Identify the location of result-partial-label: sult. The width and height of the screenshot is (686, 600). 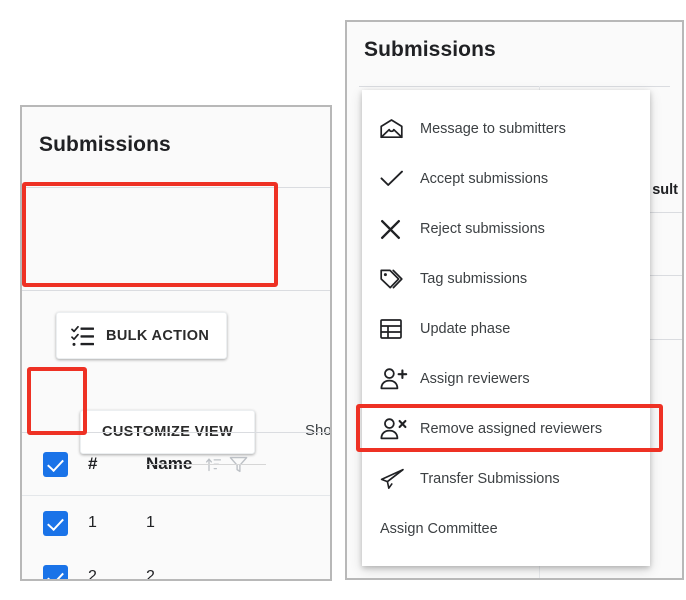
(665, 190).